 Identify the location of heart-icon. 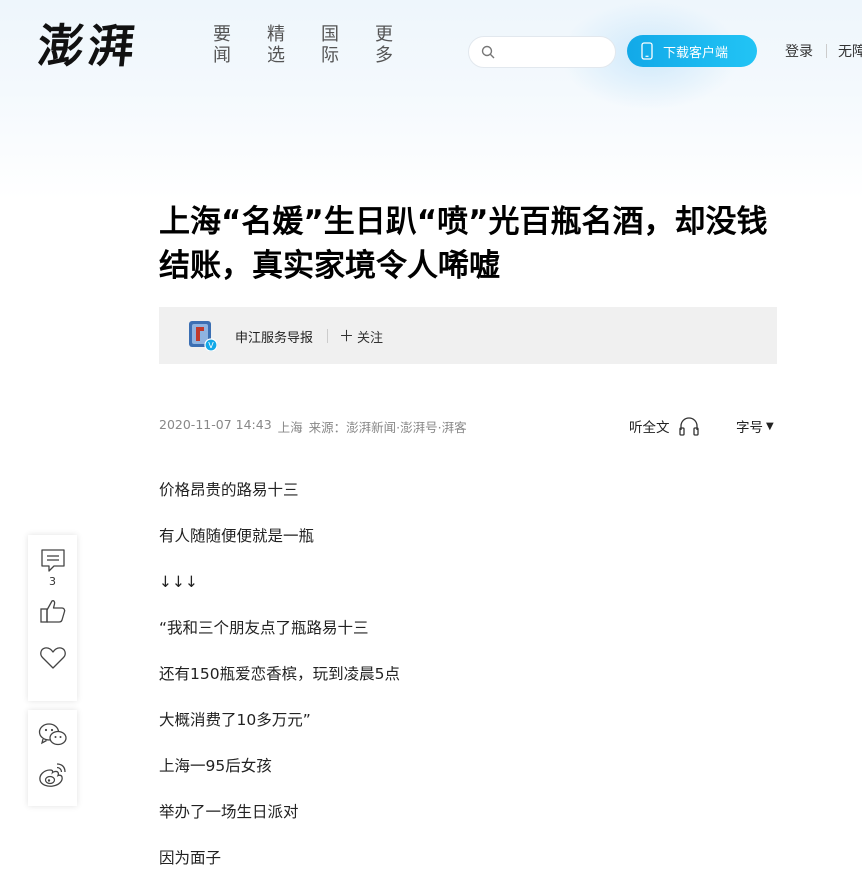
(52, 658).